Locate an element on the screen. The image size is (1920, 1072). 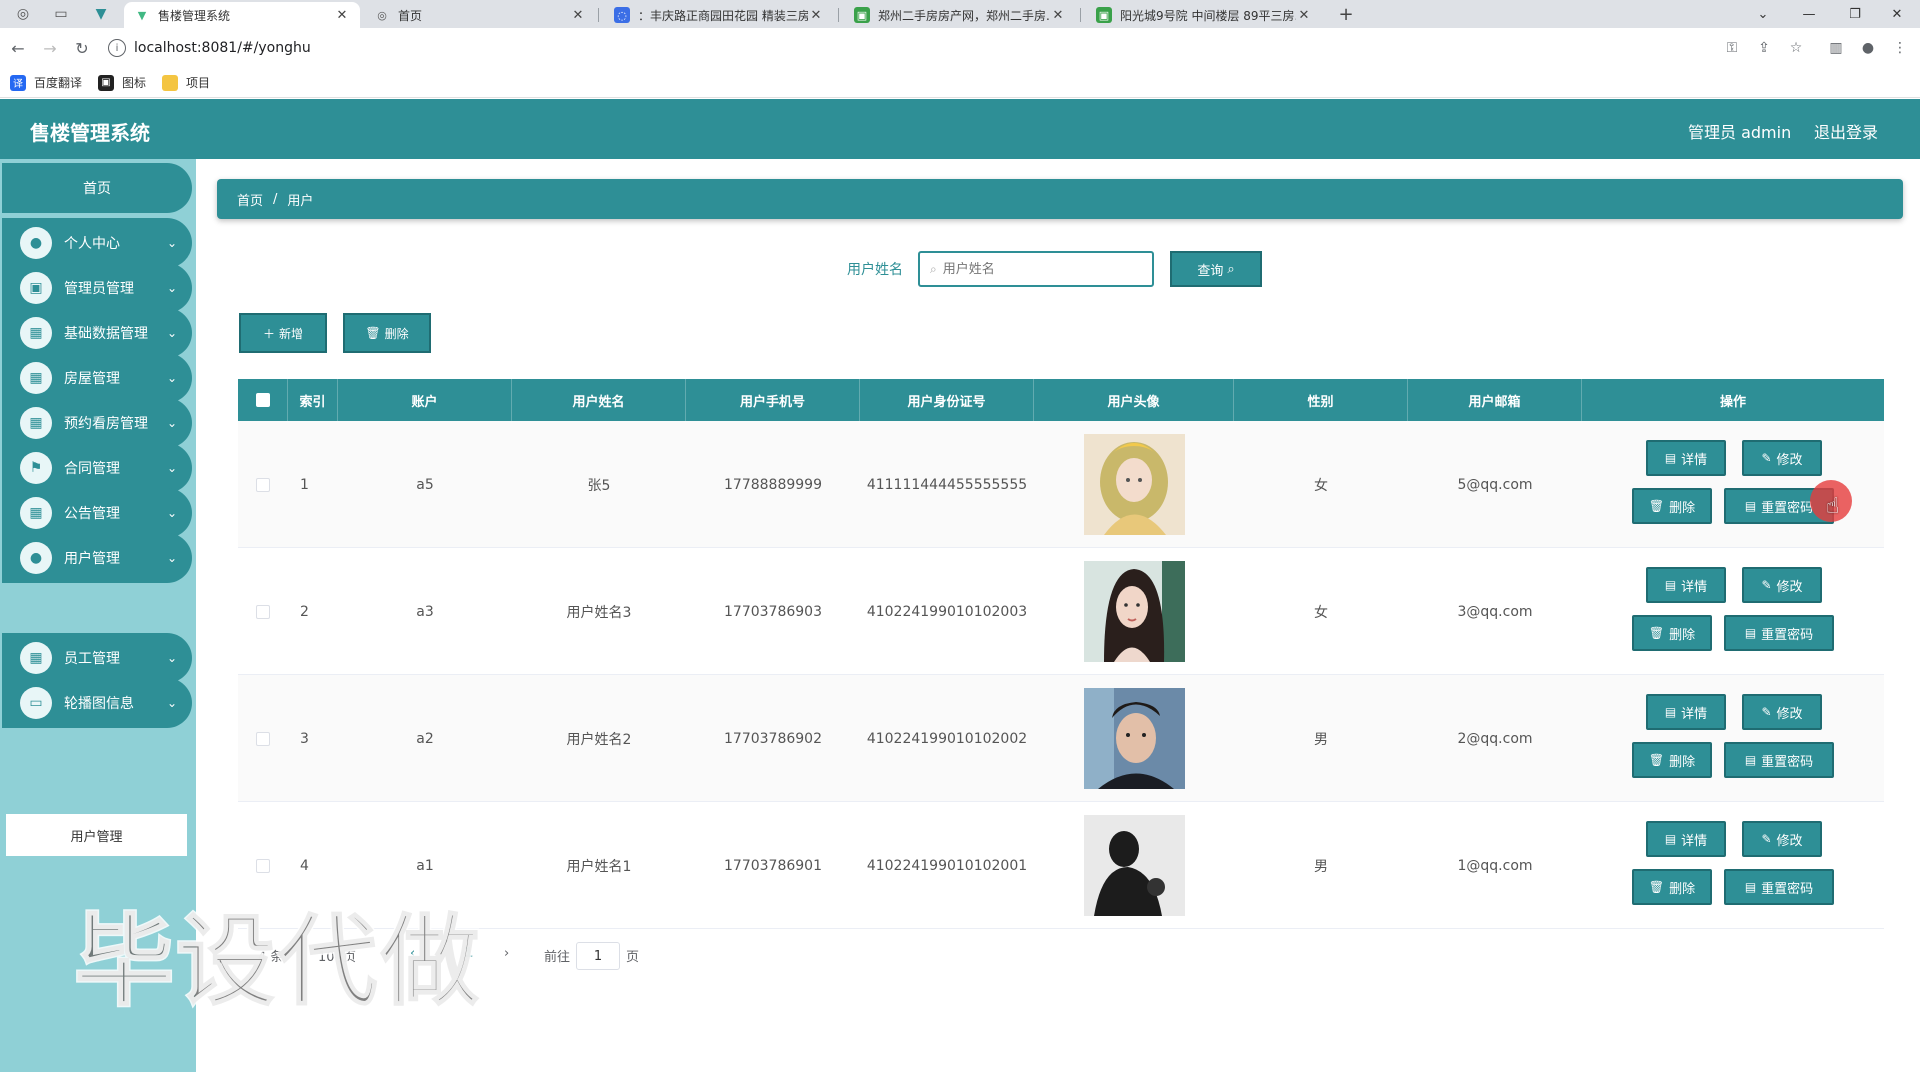
image-icon: ▣ is located at coordinates (106, 82).